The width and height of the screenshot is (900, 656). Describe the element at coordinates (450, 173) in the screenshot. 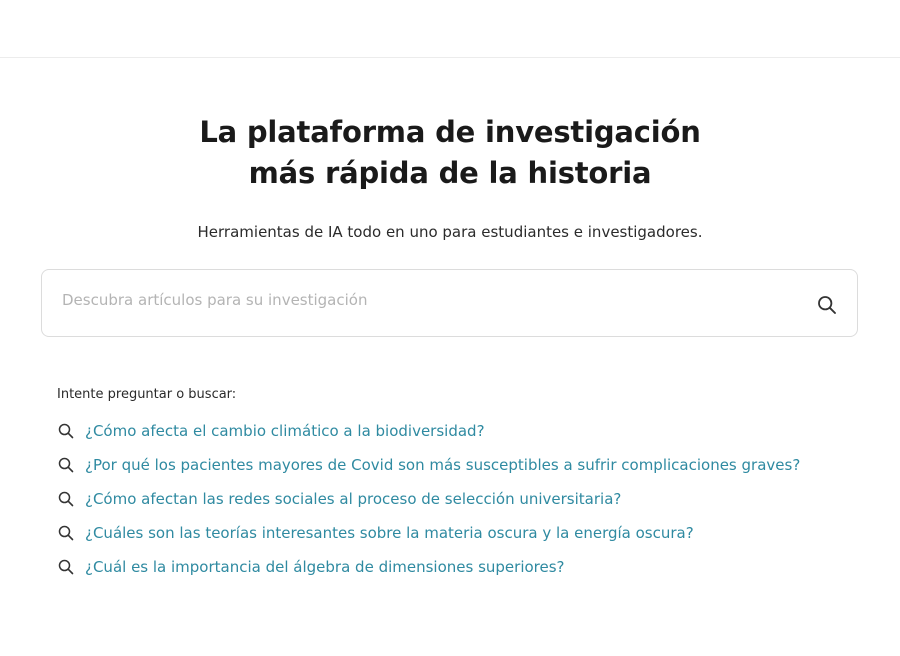

I see `page-title-line-2: más rápida de la historia` at that location.